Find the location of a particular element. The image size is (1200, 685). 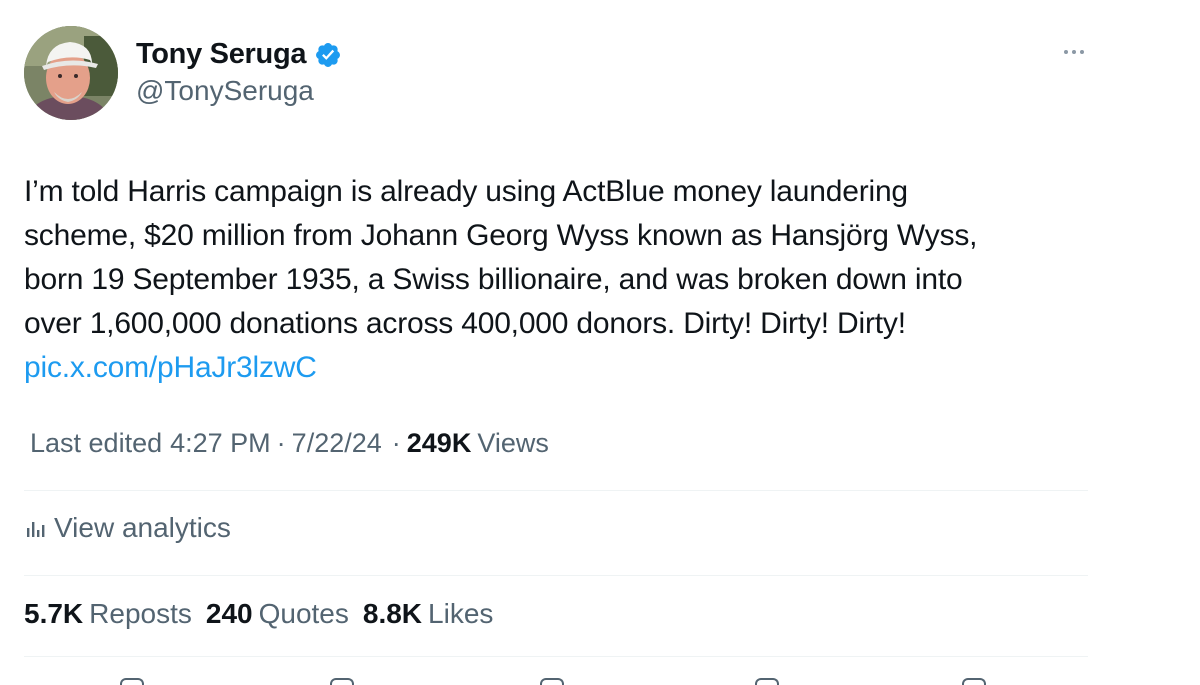

quotes-stat: 240 Quotes is located at coordinates (277, 614).